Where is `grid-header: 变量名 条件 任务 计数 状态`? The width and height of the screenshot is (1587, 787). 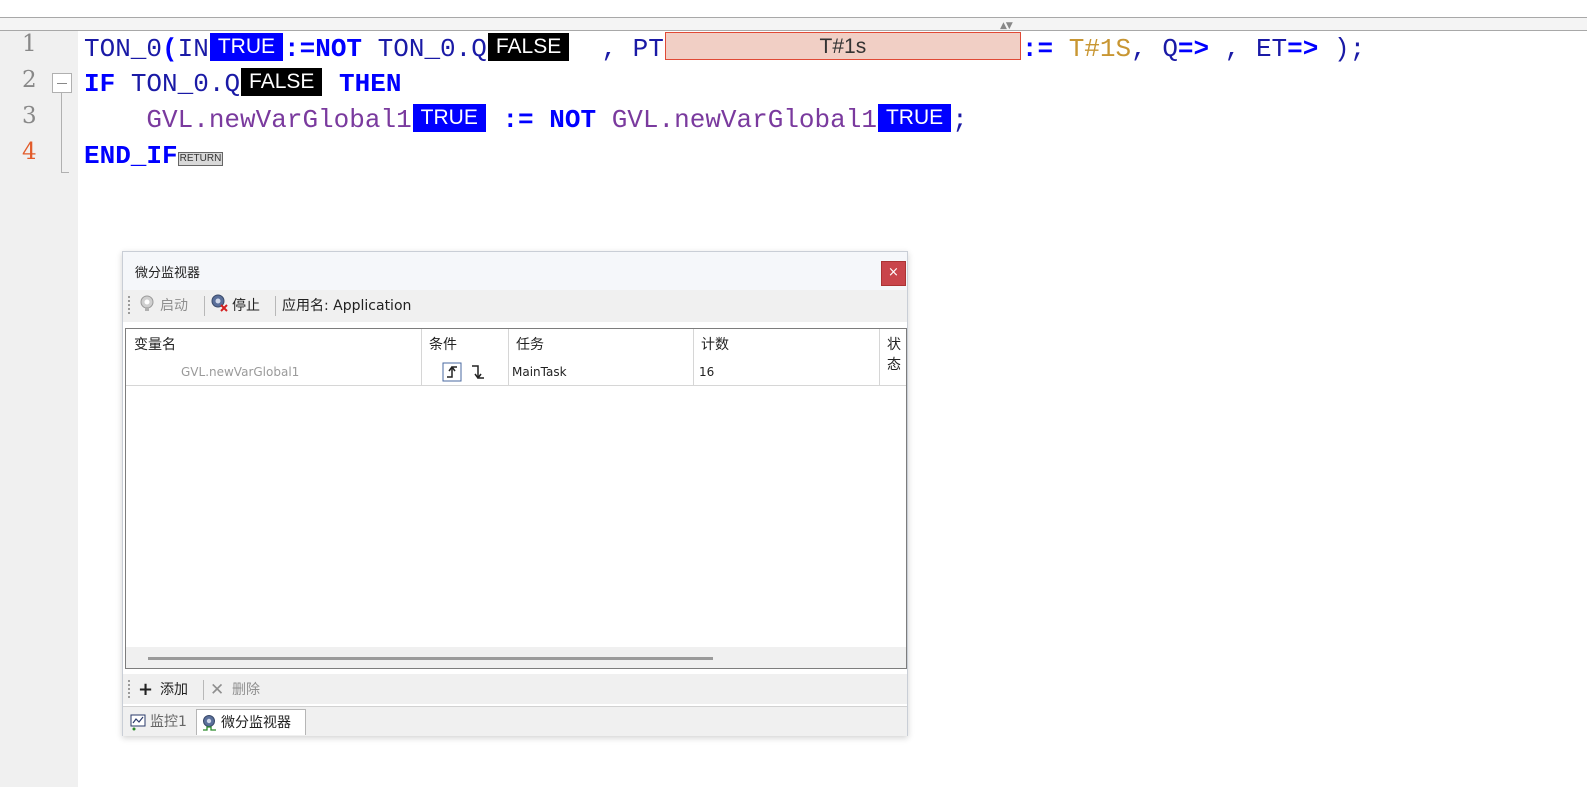 grid-header: 变量名 条件 任务 计数 状态 is located at coordinates (516, 351).